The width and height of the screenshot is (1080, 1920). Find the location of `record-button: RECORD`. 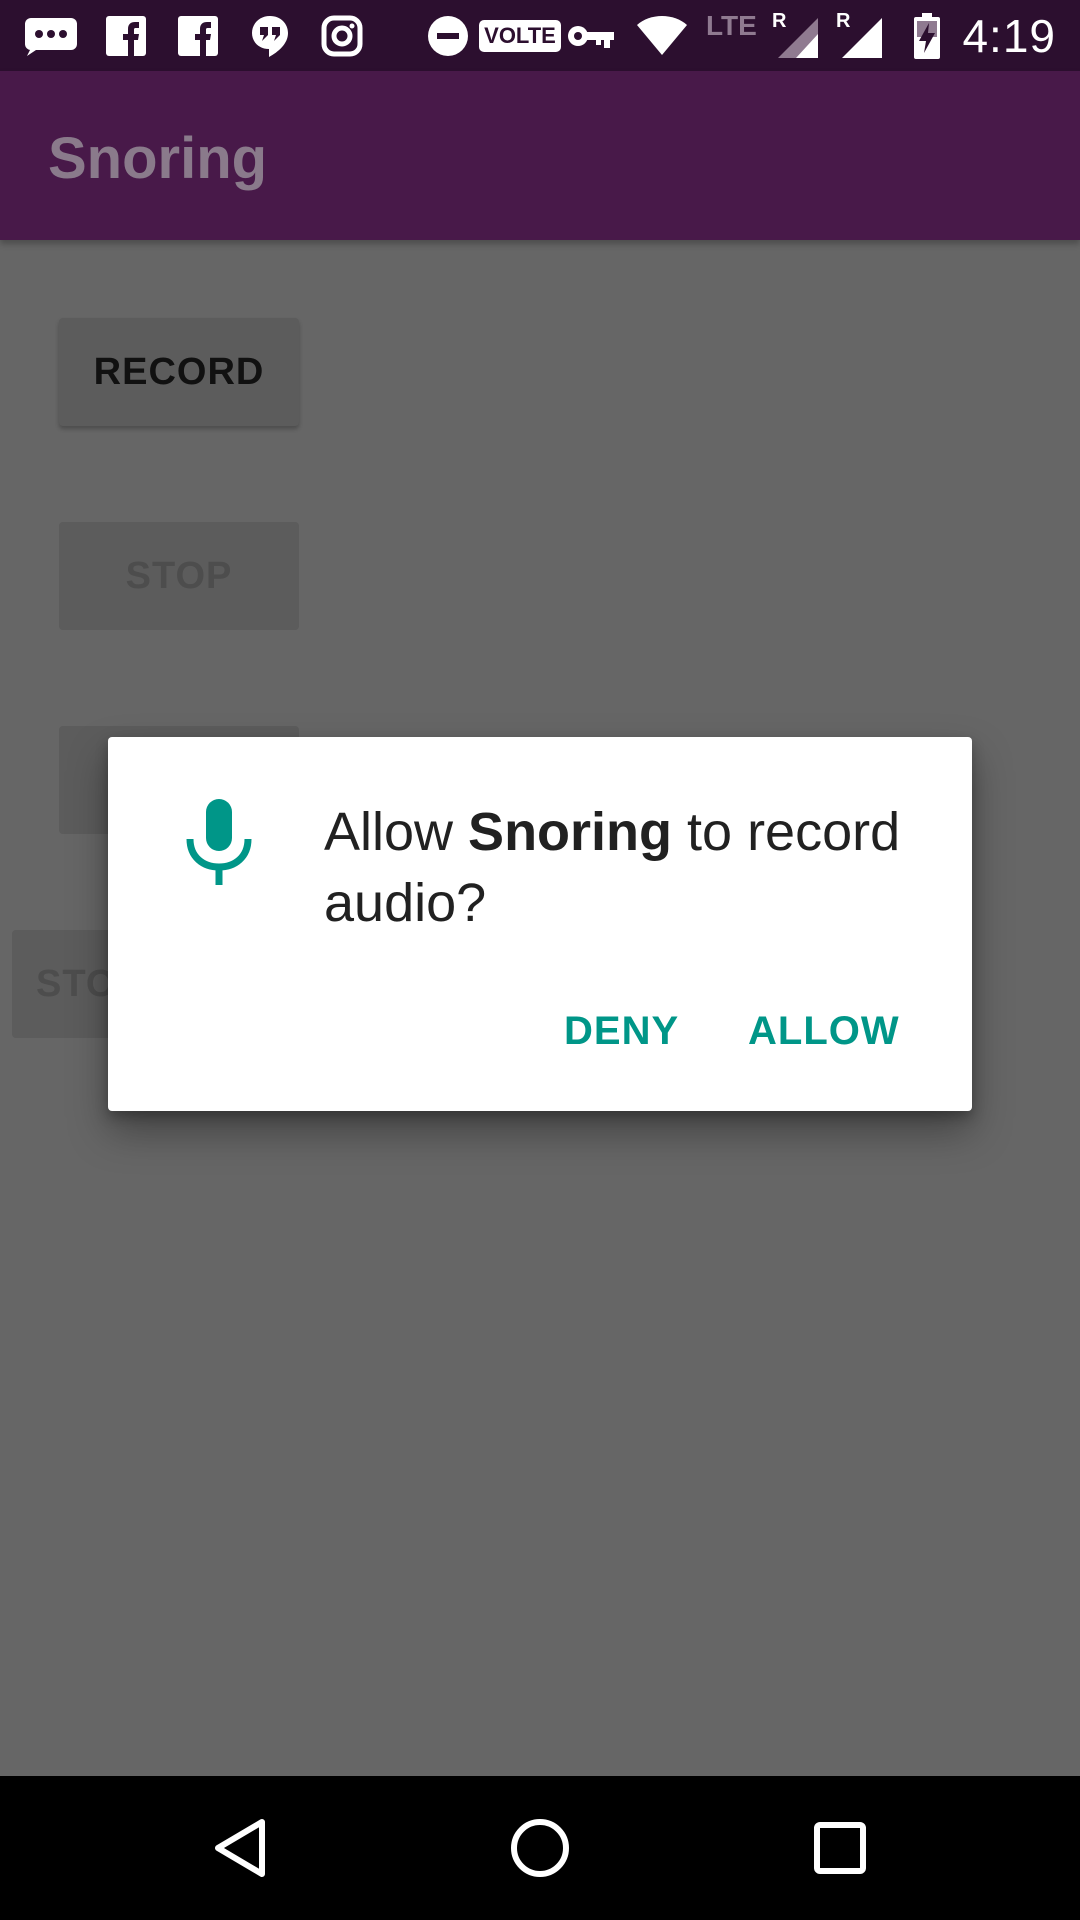

record-button: RECORD is located at coordinates (179, 372).